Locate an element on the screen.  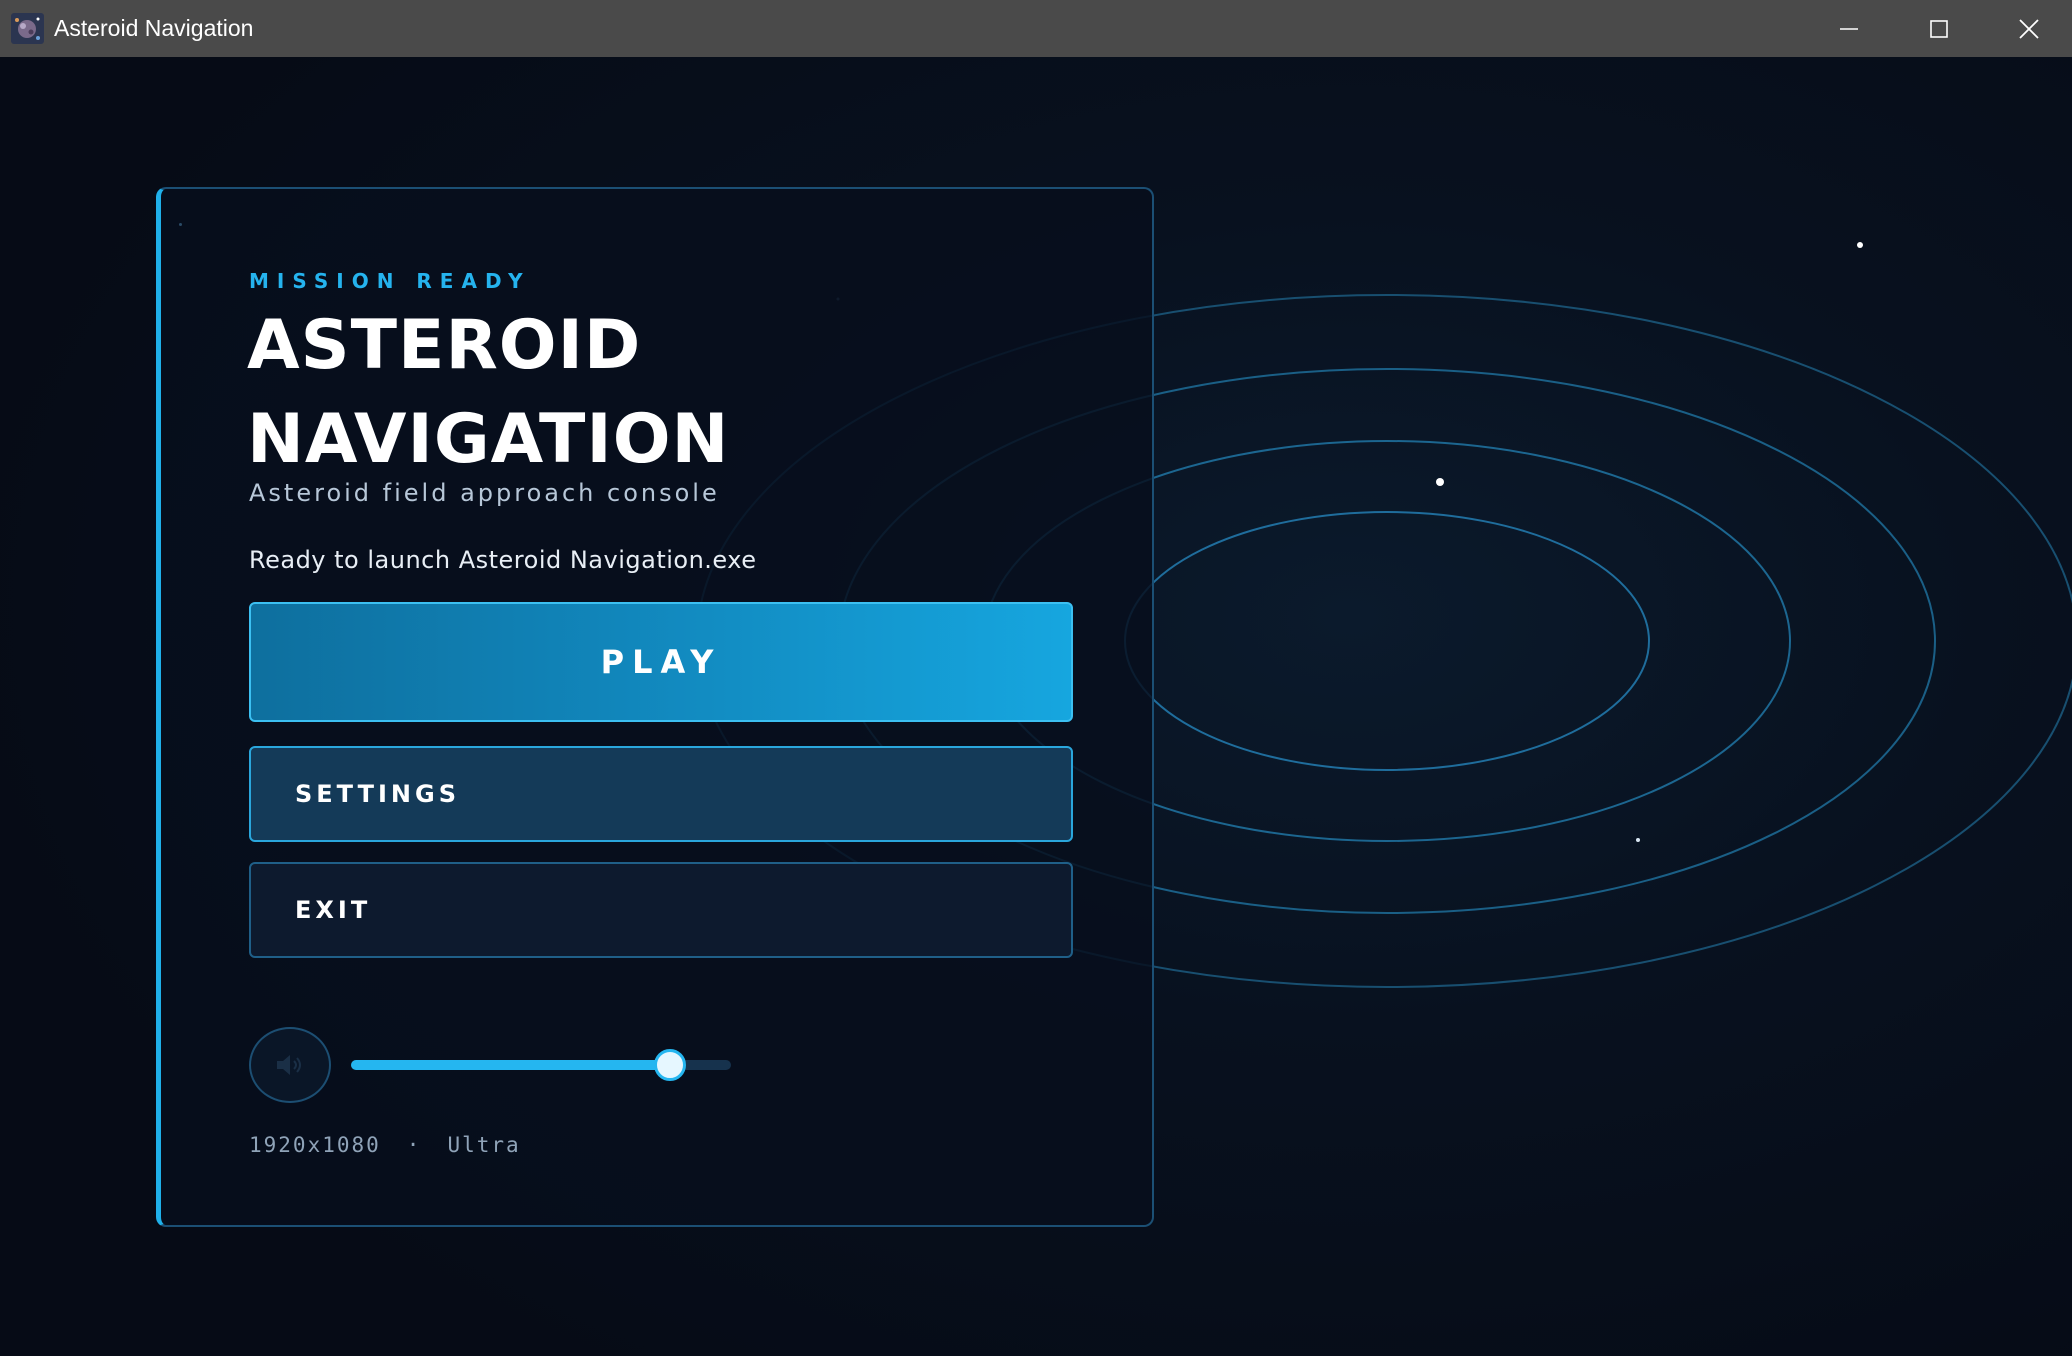
settings-button: SETTINGS is located at coordinates (661, 794).